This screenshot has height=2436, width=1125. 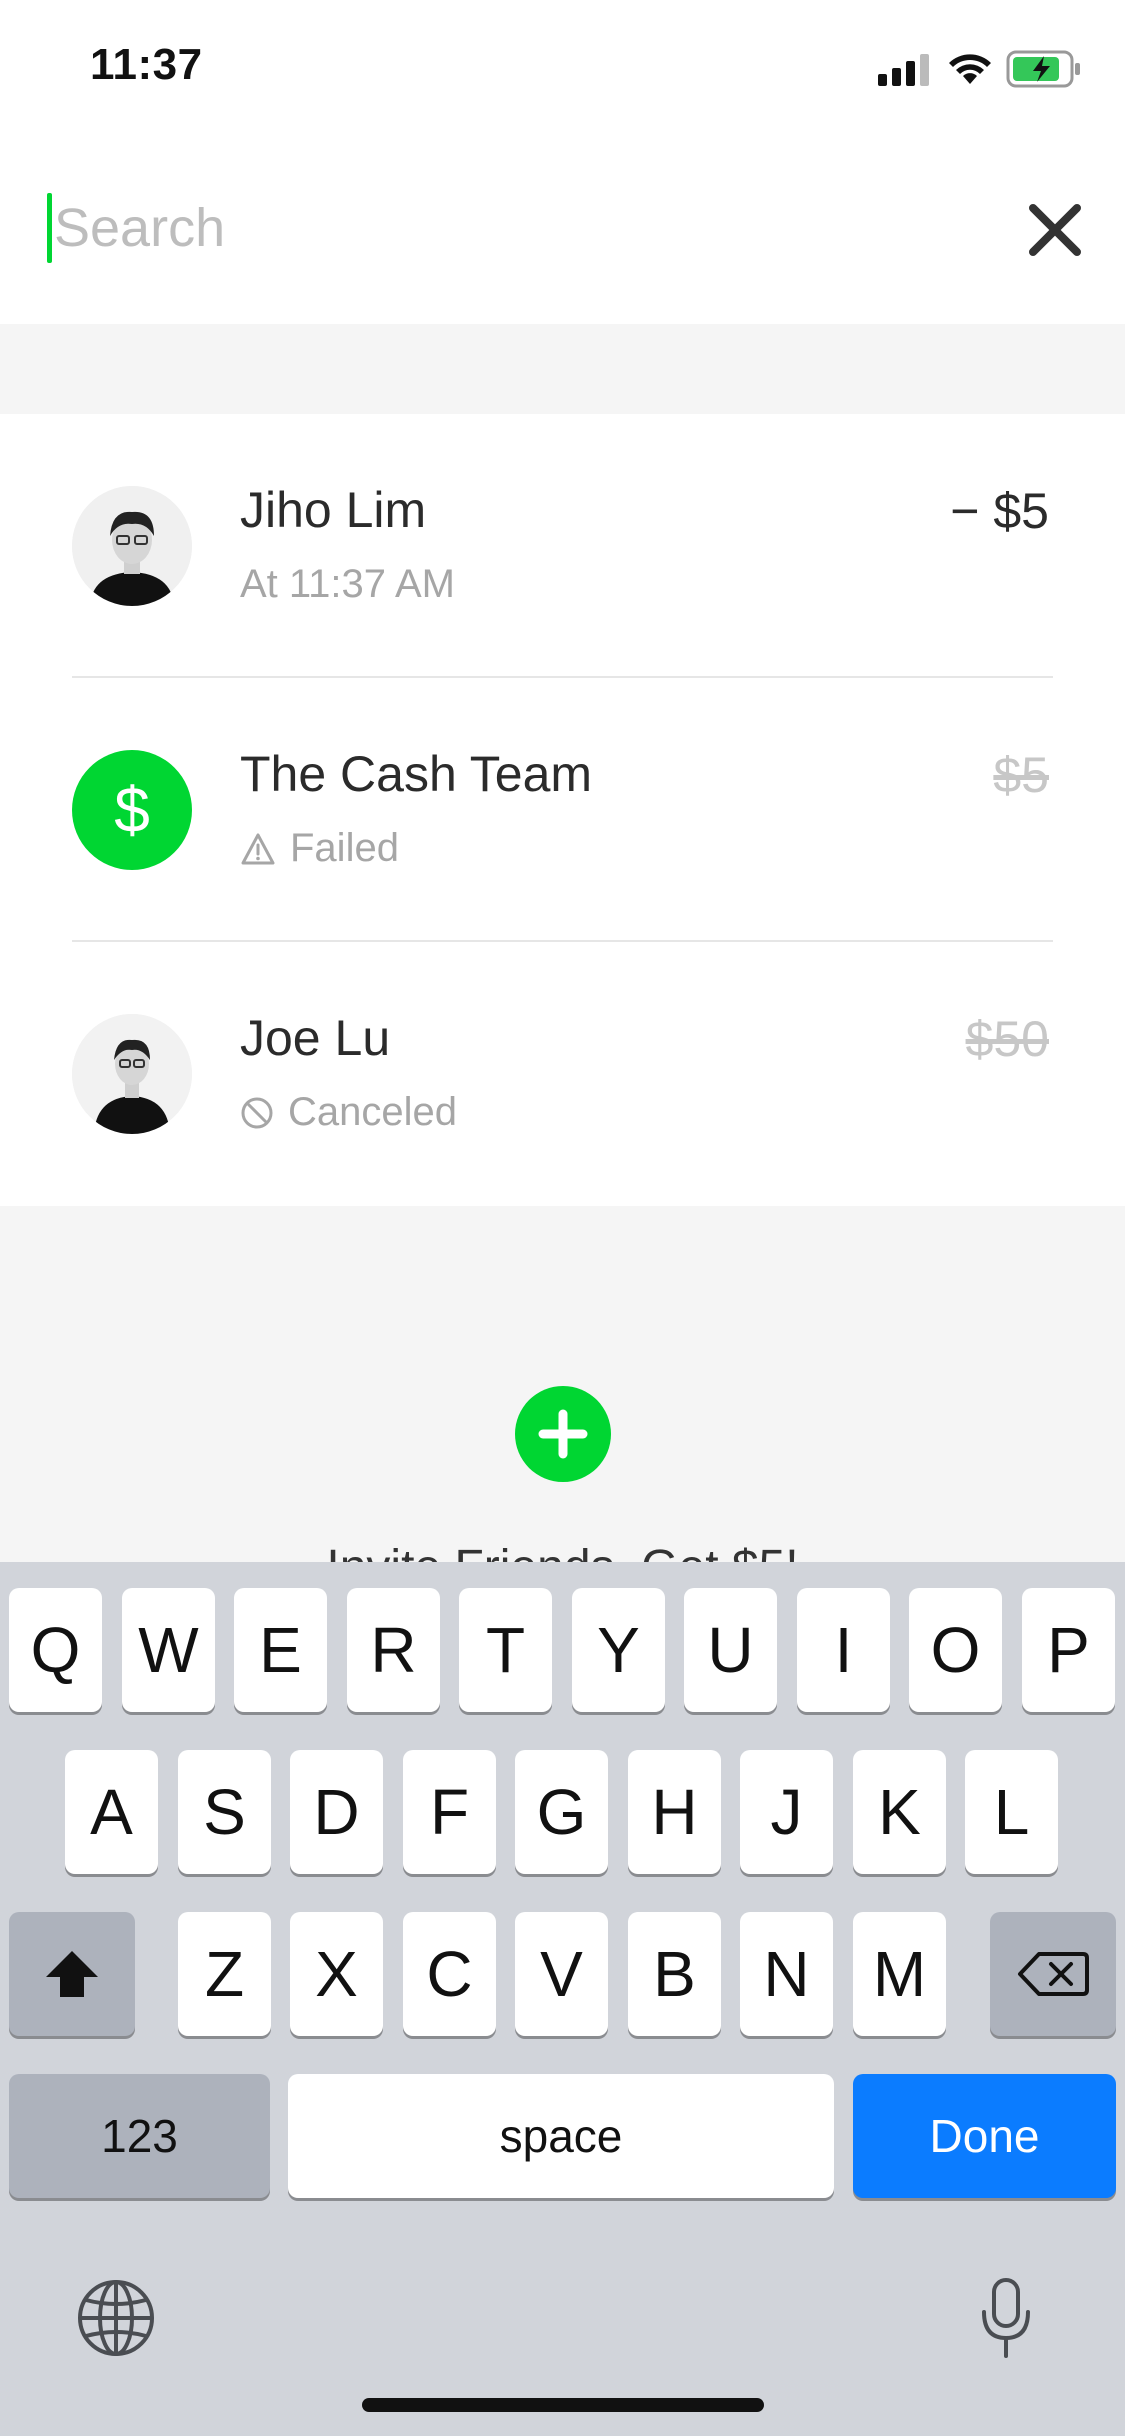 I want to click on key-r: R, so click(x=393, y=1650).